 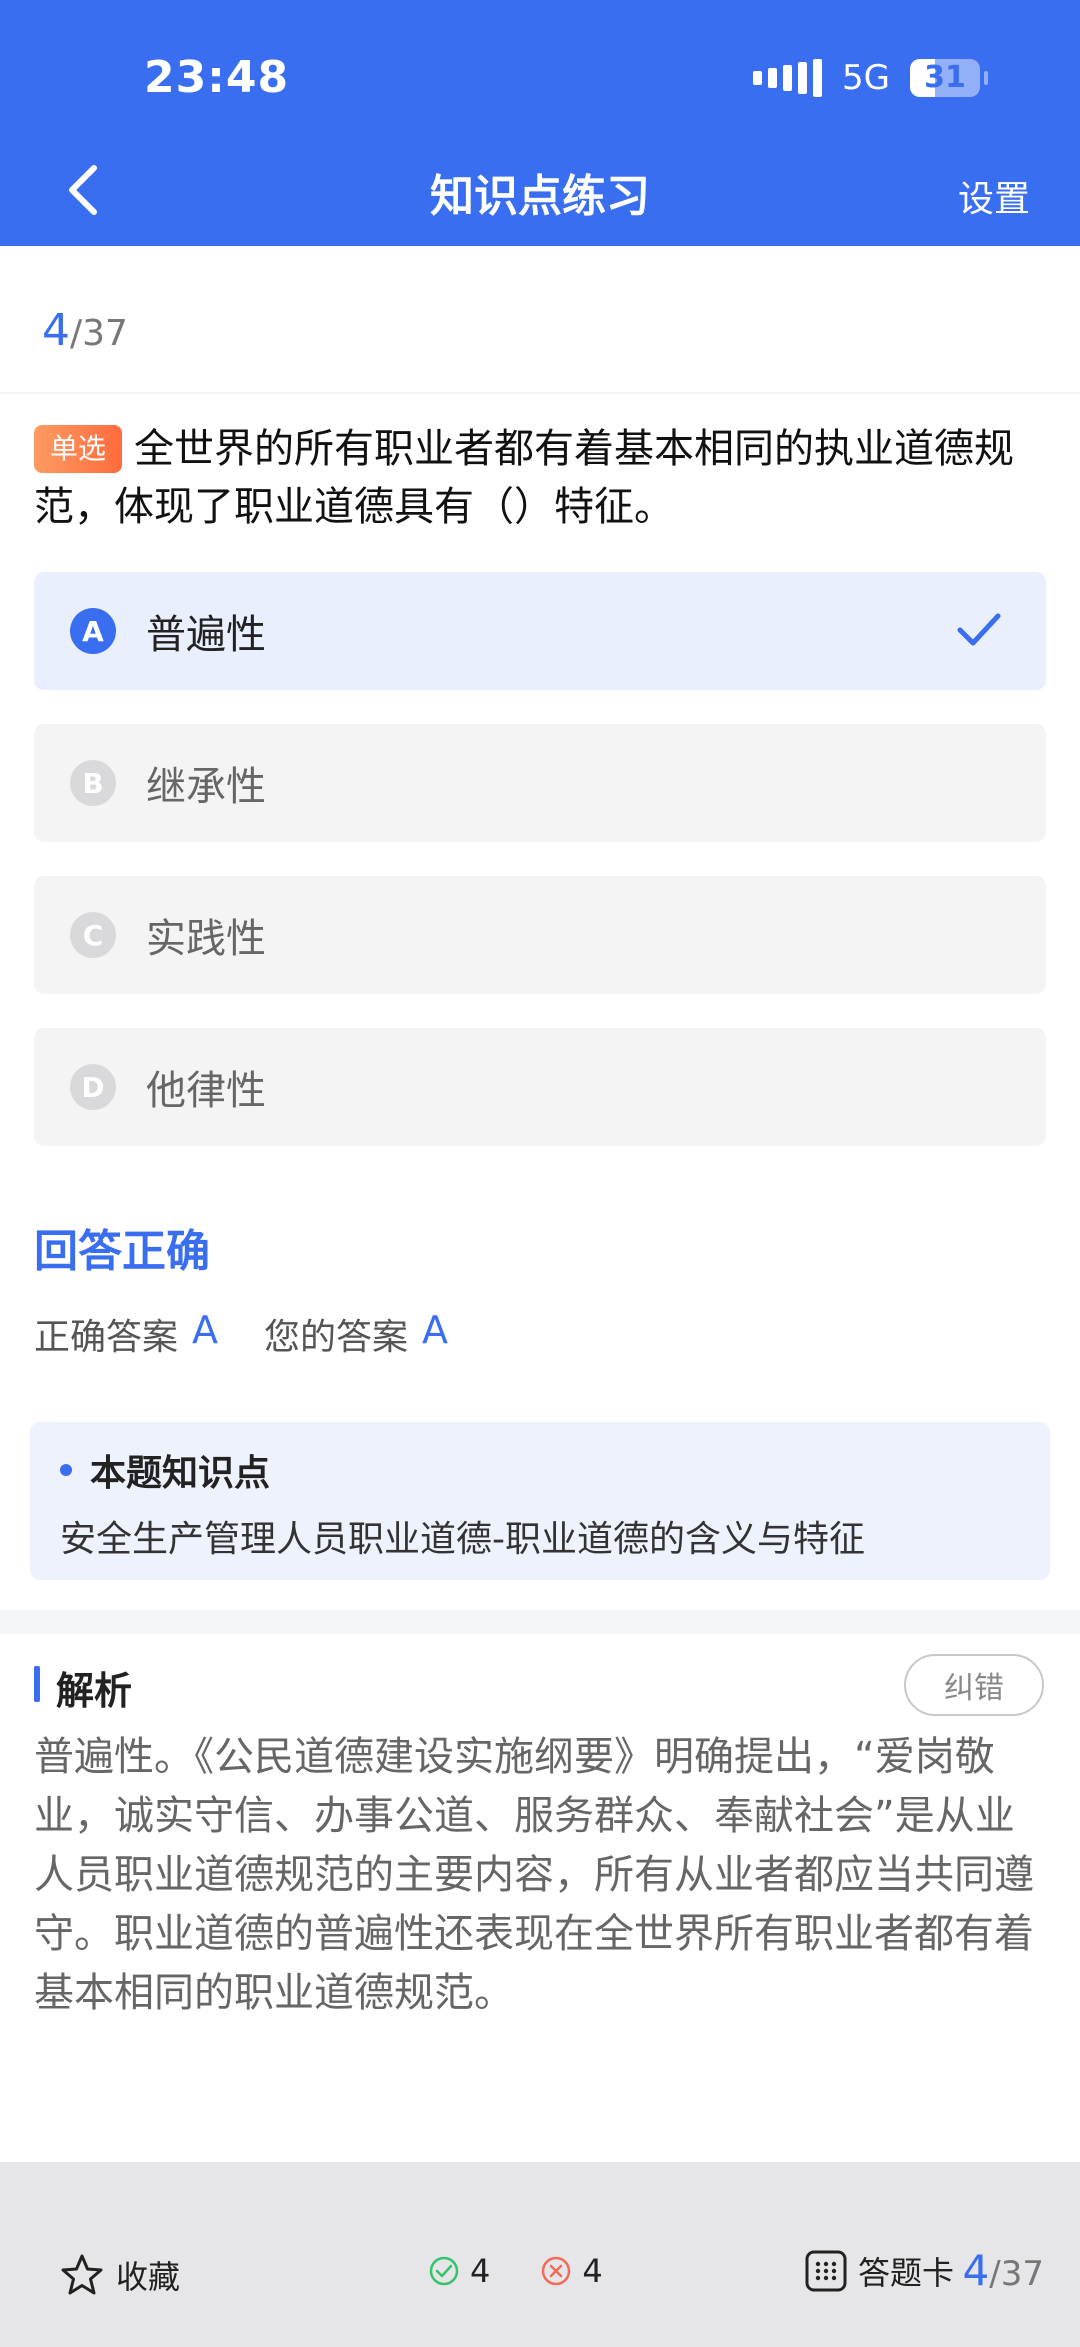 I want to click on bottom-bar: 收藏 4 4 答题卡 4/37, so click(x=540, y=2254).